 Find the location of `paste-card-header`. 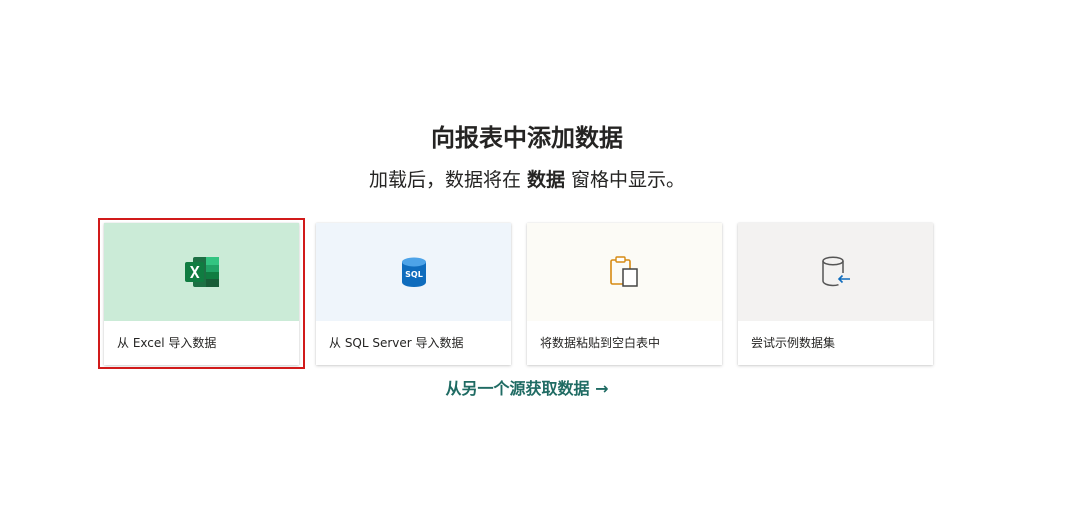

paste-card-header is located at coordinates (624, 272).